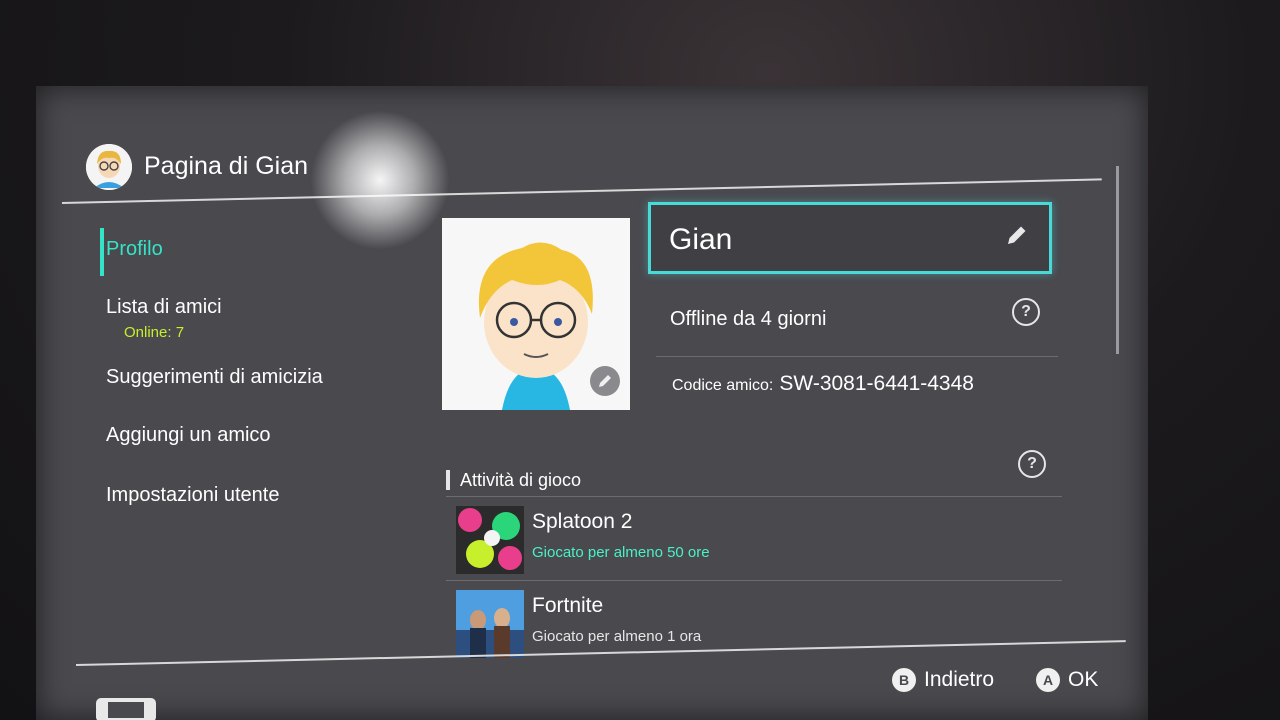 This screenshot has width=1280, height=720. Describe the element at coordinates (126, 708) in the screenshot. I see `handheld-console-icon` at that location.